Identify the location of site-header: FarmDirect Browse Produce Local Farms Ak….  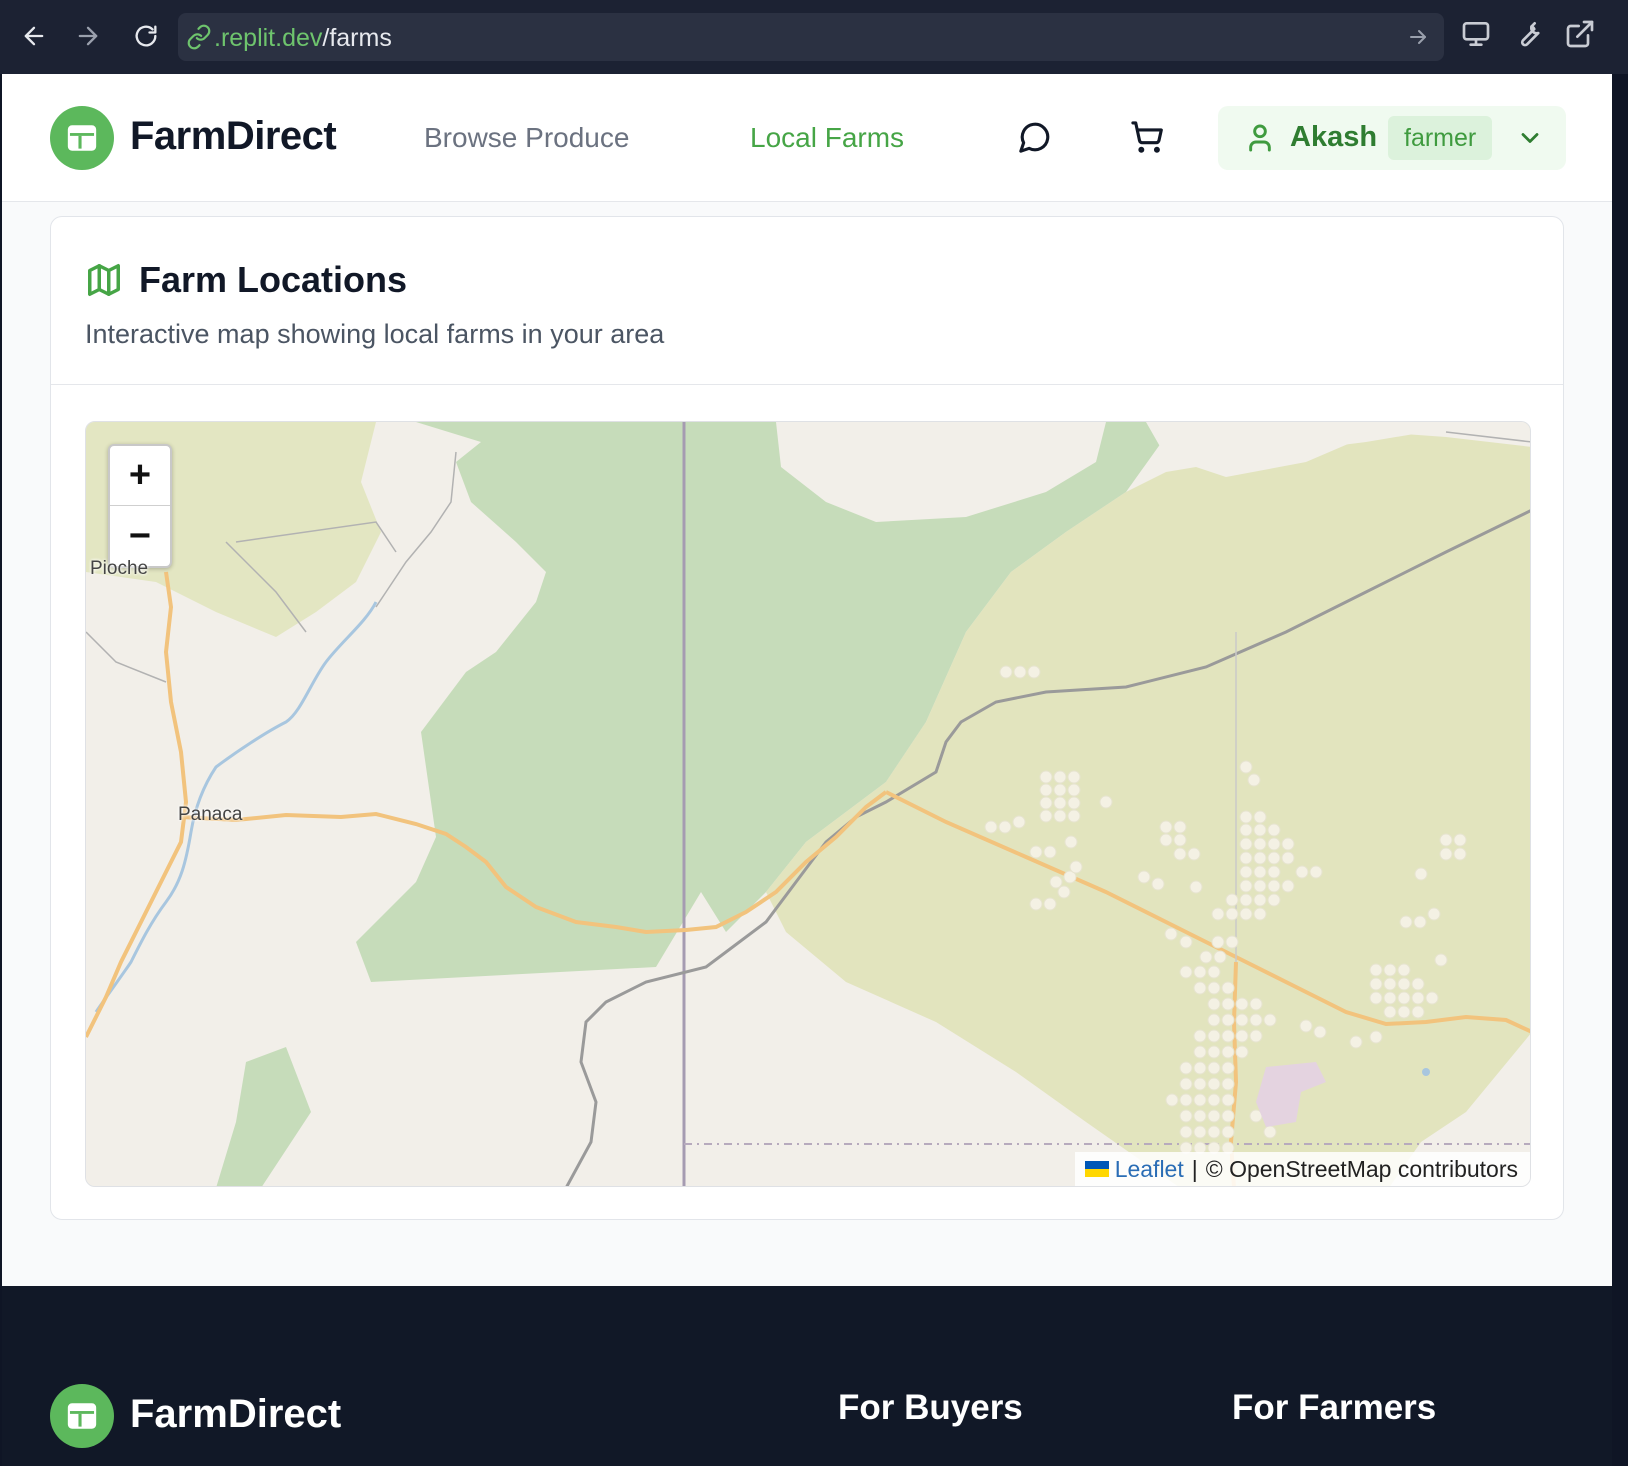
(807, 138).